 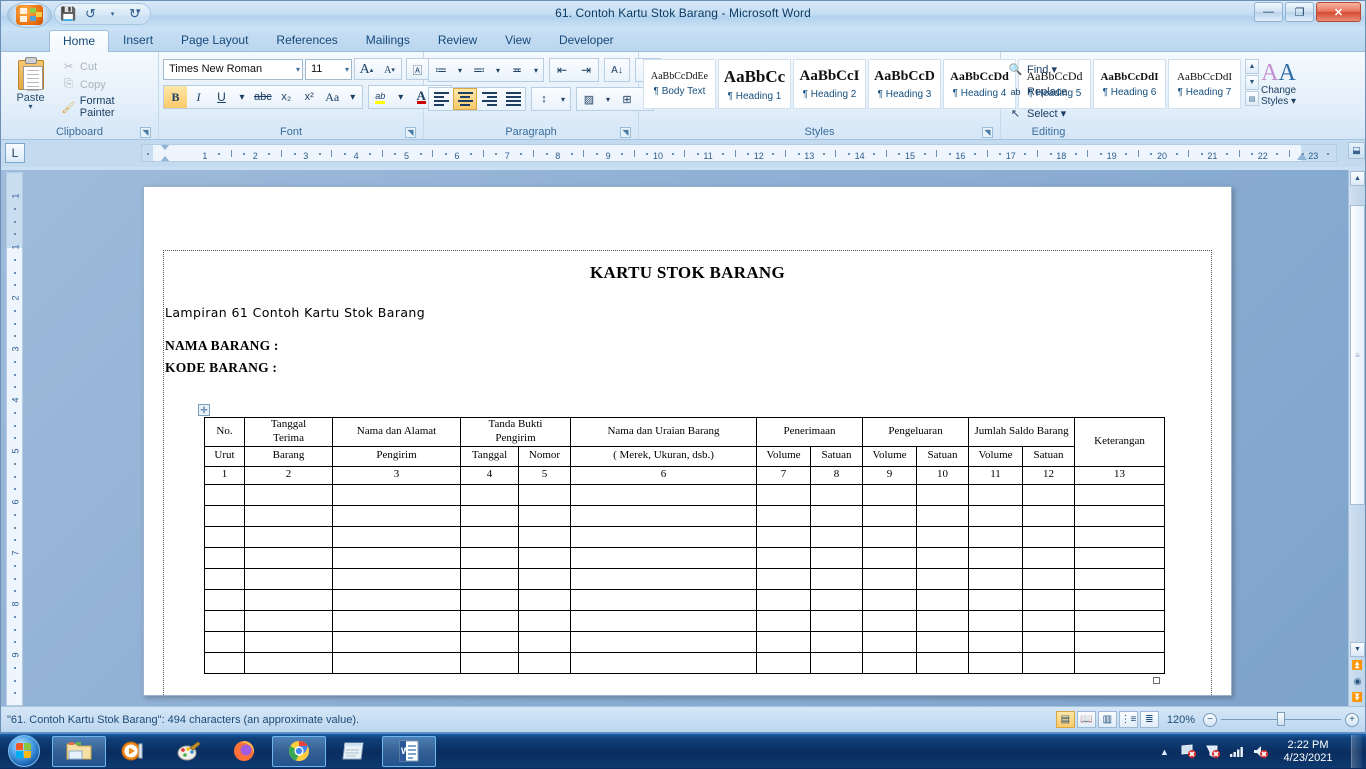 What do you see at coordinates (409, 751) in the screenshot?
I see `taskbar-item-microsoft-word: W` at bounding box center [409, 751].